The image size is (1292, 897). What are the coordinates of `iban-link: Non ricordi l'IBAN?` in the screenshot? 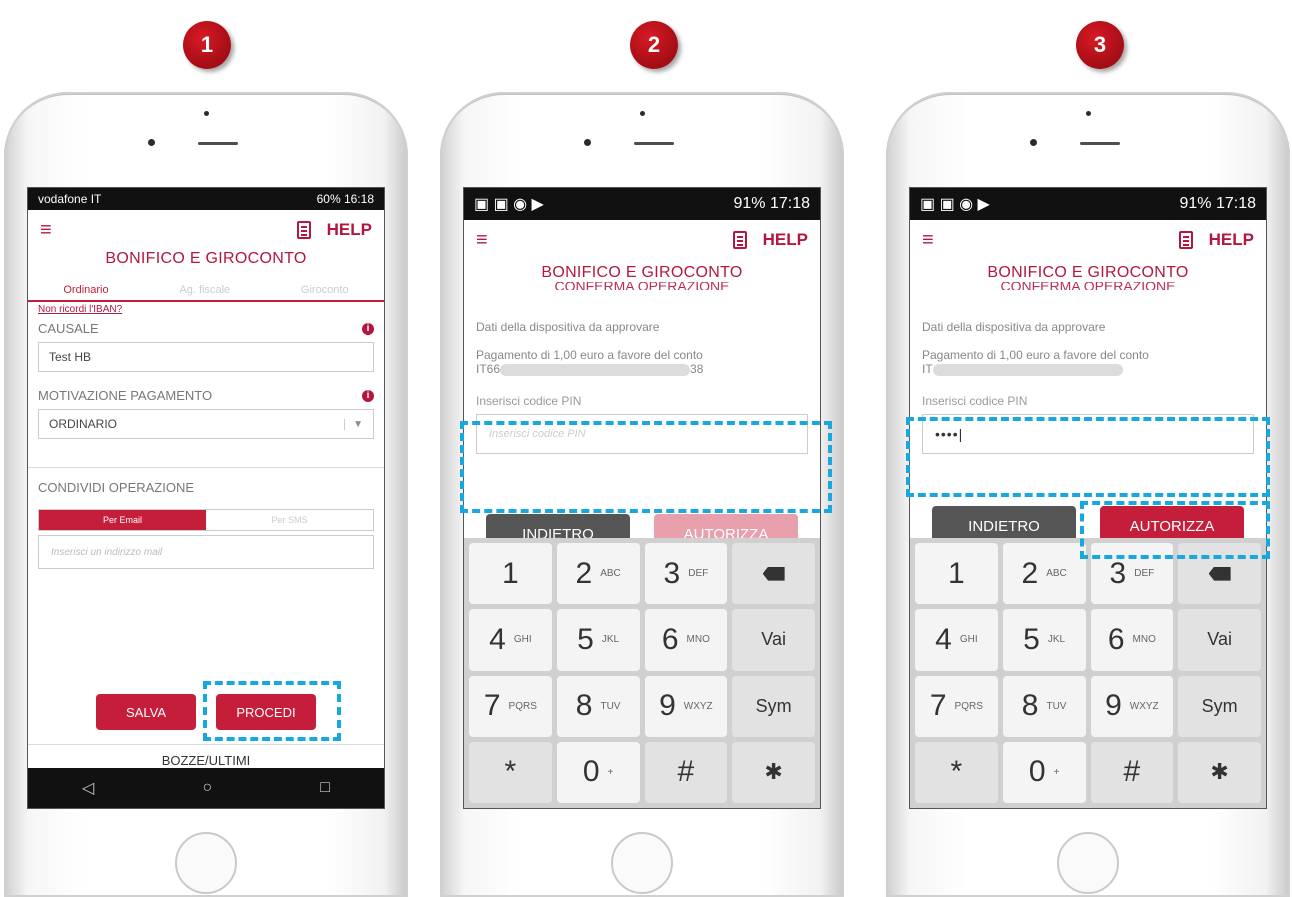 It's located at (206, 309).